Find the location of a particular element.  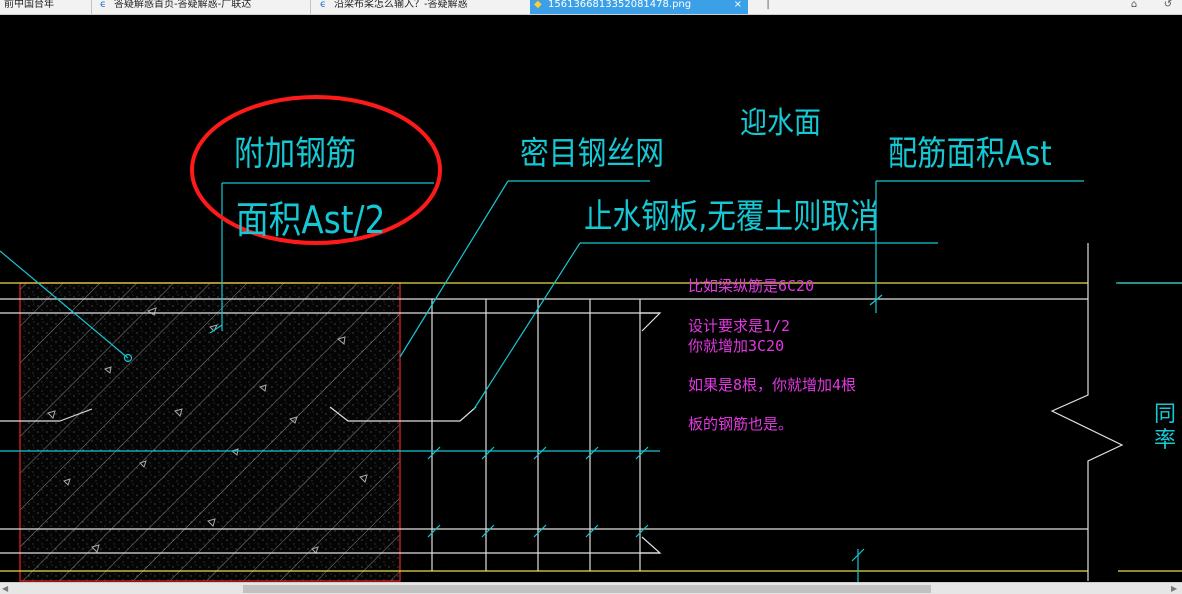

tab-3-label: 沿梁布桨怎么输入？-答疑解惑 is located at coordinates (401, 5).